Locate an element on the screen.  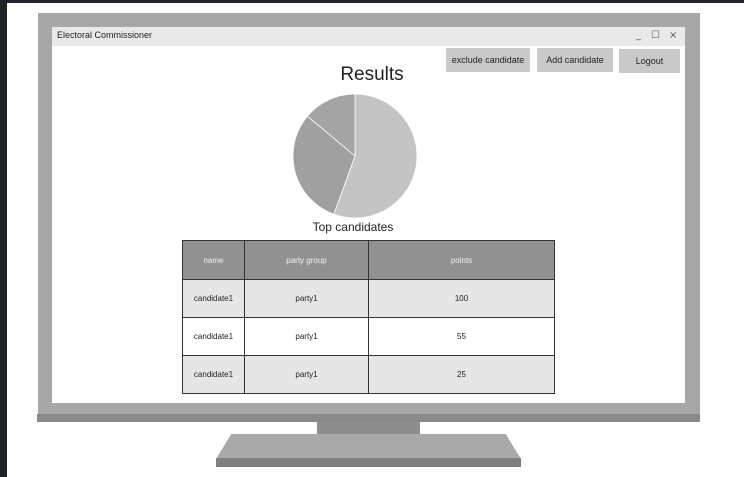
logout-button: Logout is located at coordinates (649, 61).